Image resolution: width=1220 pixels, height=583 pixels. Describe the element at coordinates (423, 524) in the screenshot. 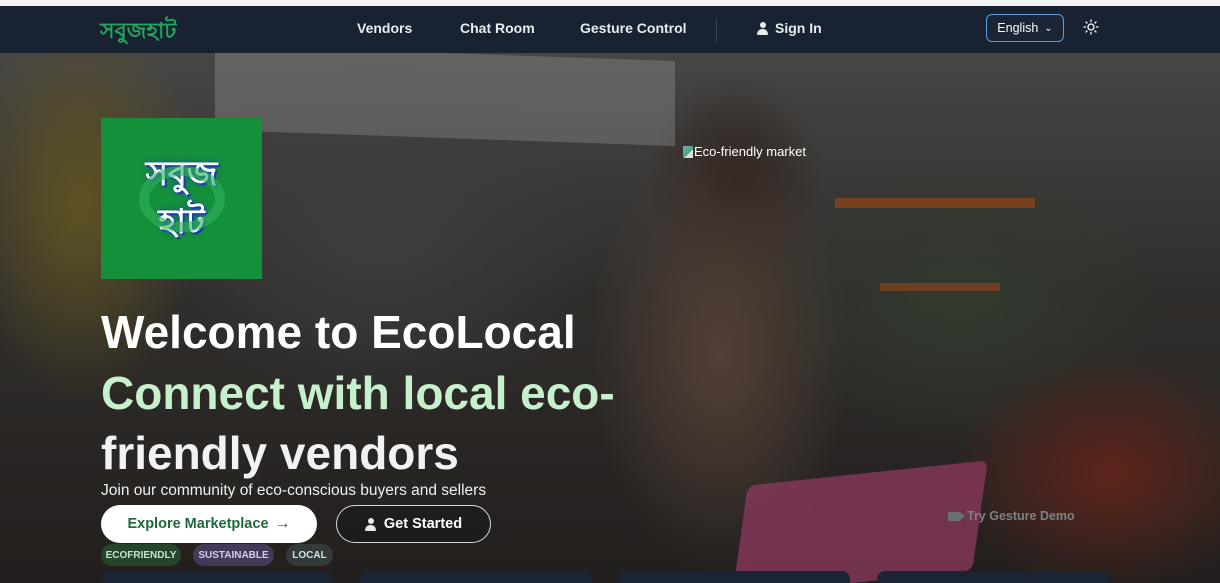

I see `get-started-label: Get Started` at that location.